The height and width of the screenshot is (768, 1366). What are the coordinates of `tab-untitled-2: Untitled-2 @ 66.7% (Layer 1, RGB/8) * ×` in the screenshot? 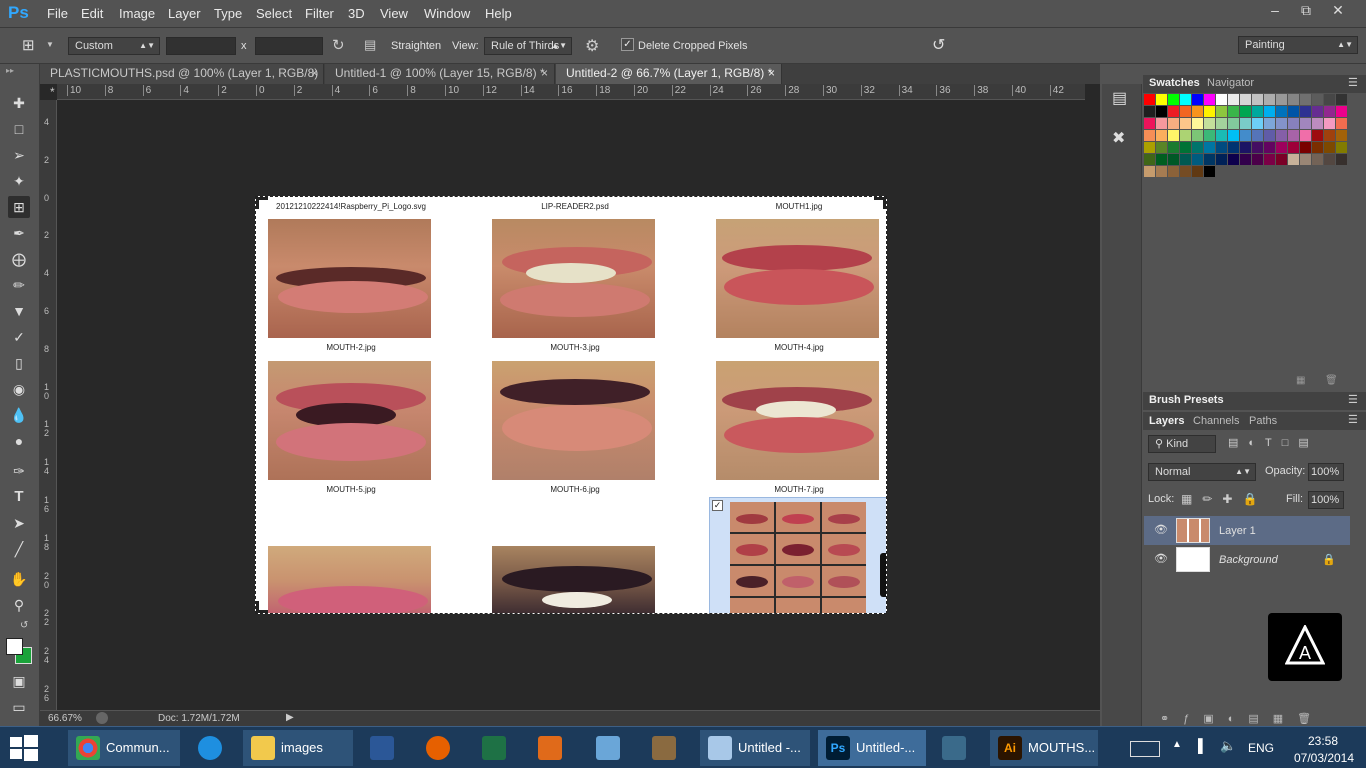 It's located at (669, 74).